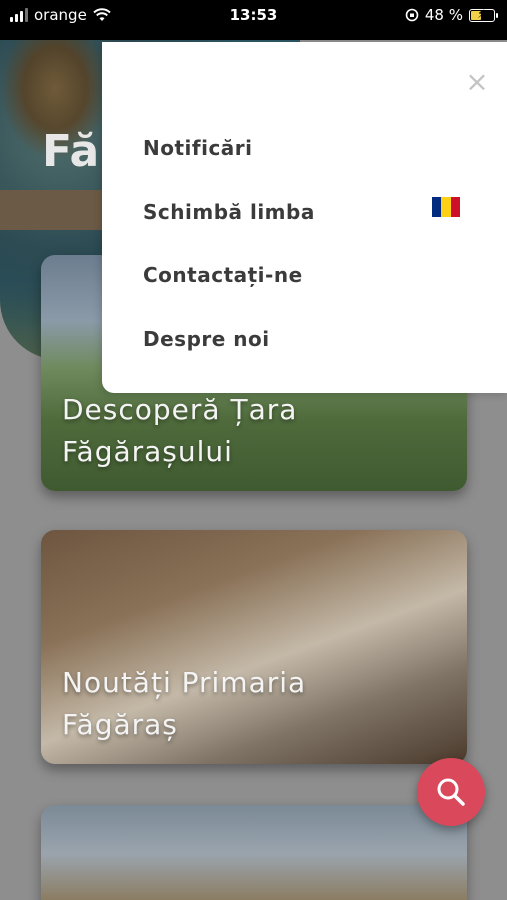  What do you see at coordinates (483, 14) in the screenshot?
I see `battery-icon: ⚡` at bounding box center [483, 14].